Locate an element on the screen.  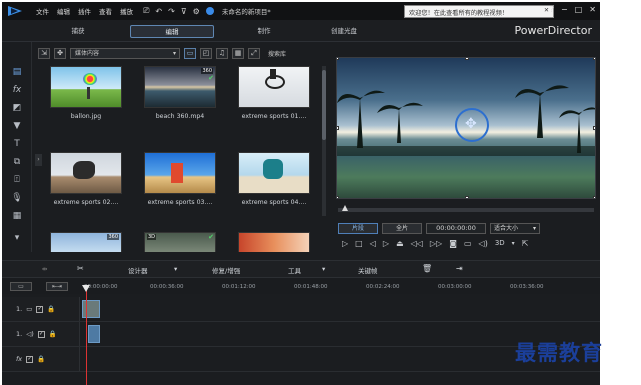
tab-edit: 编辑 is located at coordinates (172, 31).